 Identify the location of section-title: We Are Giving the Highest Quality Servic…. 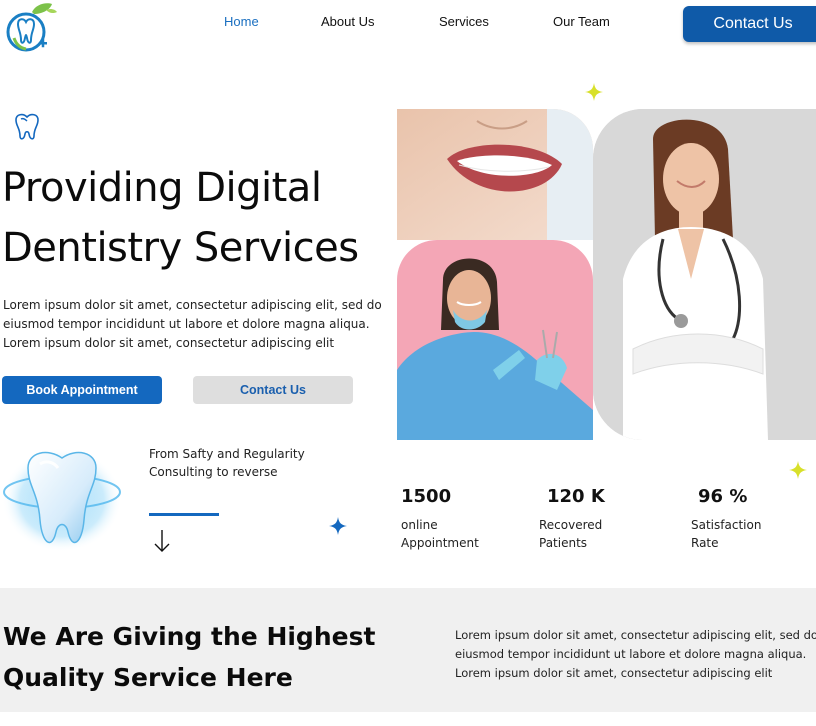
(213, 657).